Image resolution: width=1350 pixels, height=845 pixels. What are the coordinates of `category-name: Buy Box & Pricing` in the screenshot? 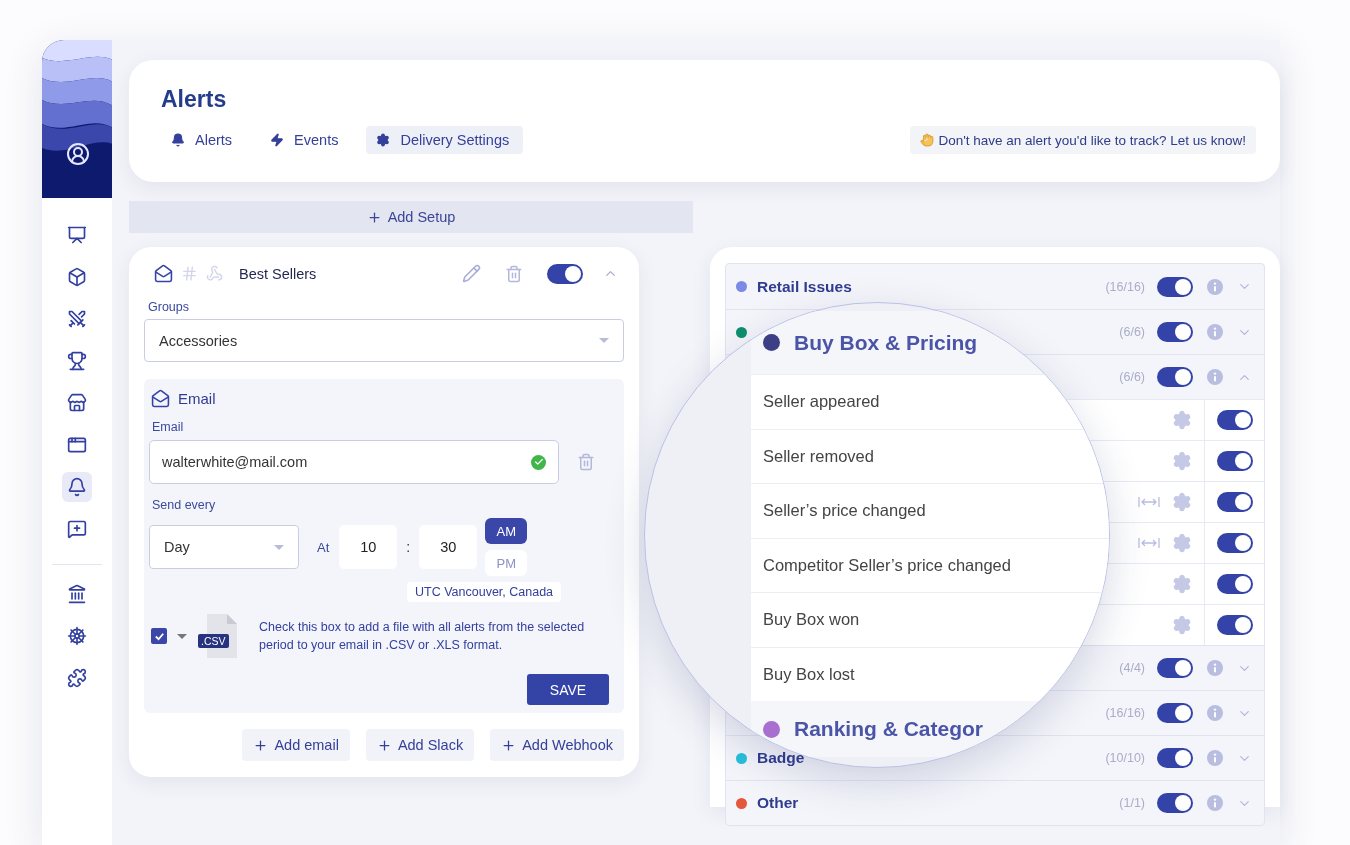 It's located at (886, 342).